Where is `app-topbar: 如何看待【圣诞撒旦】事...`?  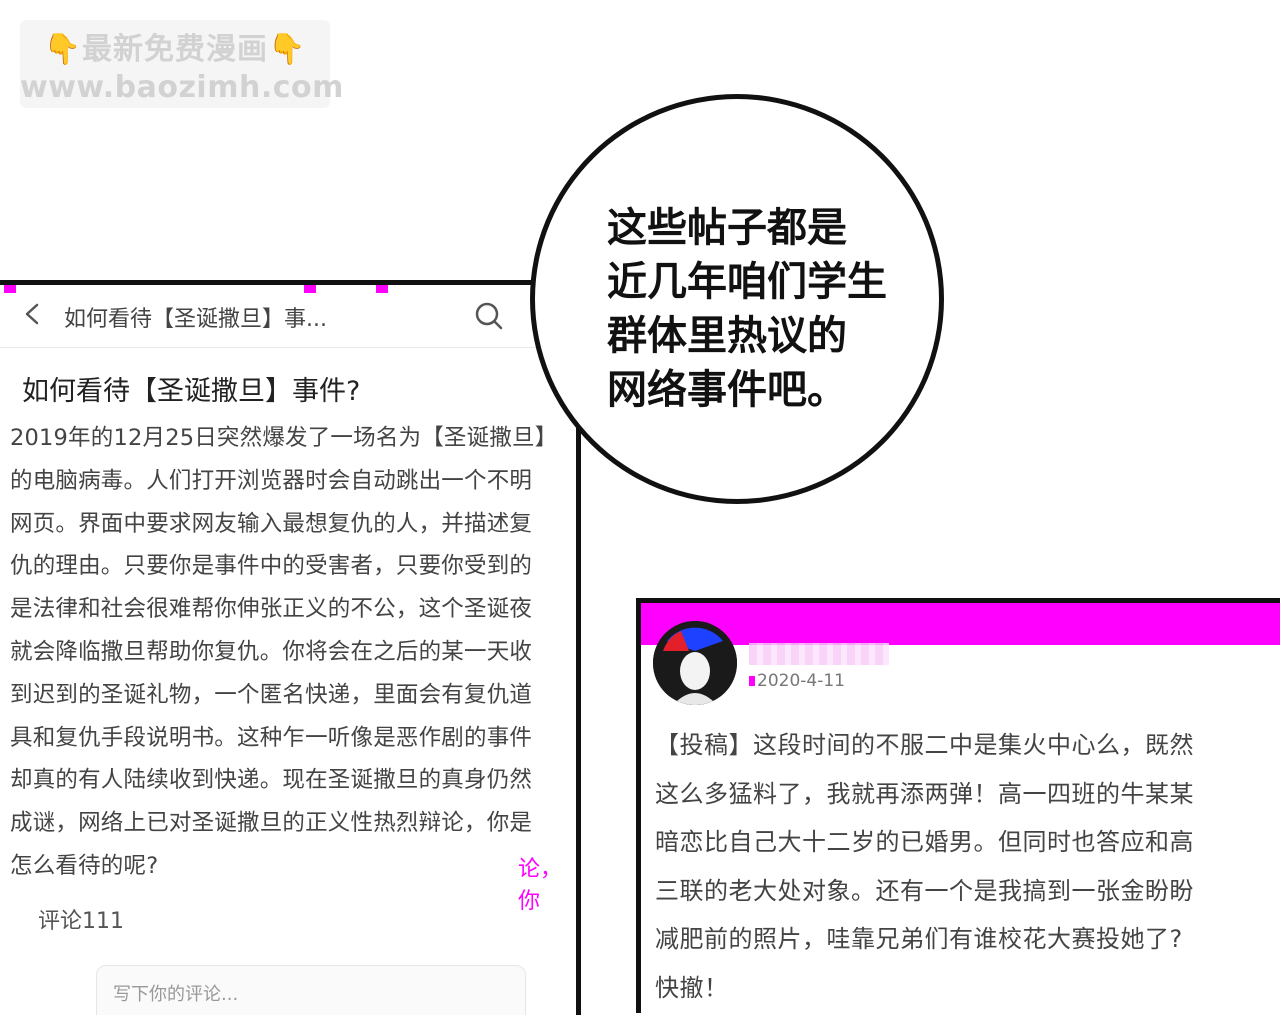 app-topbar: 如何看待【圣诞撒旦】事... is located at coordinates (288, 316).